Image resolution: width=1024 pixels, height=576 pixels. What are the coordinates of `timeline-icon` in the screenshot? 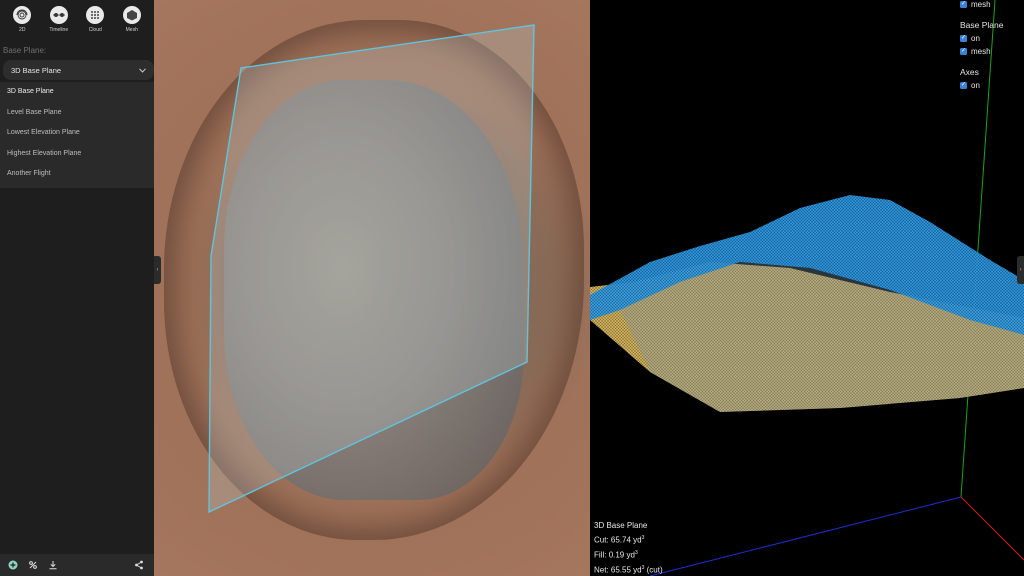 It's located at (58, 15).